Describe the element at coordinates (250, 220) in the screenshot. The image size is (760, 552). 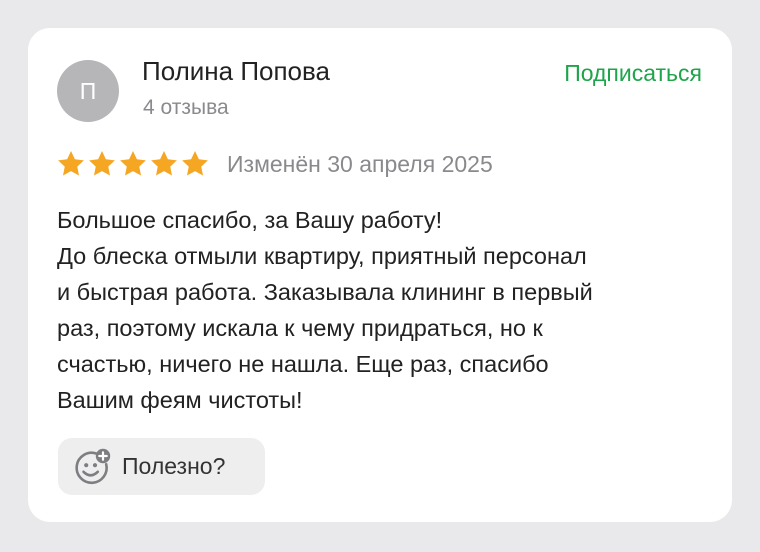
I see `review-text-line: Большое спасибо, за Вашу работу!` at that location.